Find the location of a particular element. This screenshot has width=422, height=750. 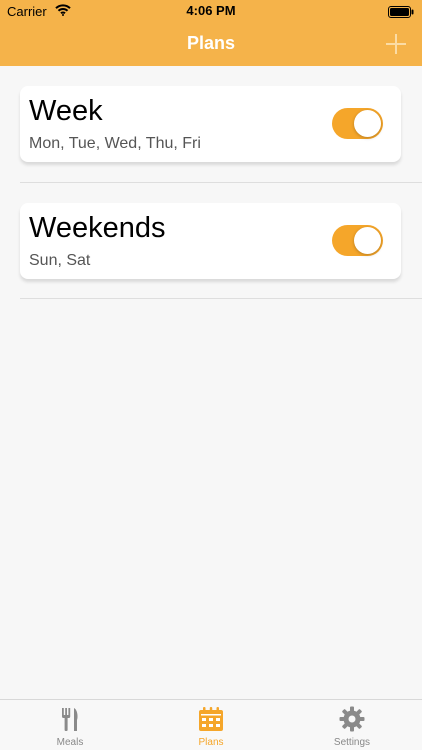

page-title: Plans is located at coordinates (211, 43).